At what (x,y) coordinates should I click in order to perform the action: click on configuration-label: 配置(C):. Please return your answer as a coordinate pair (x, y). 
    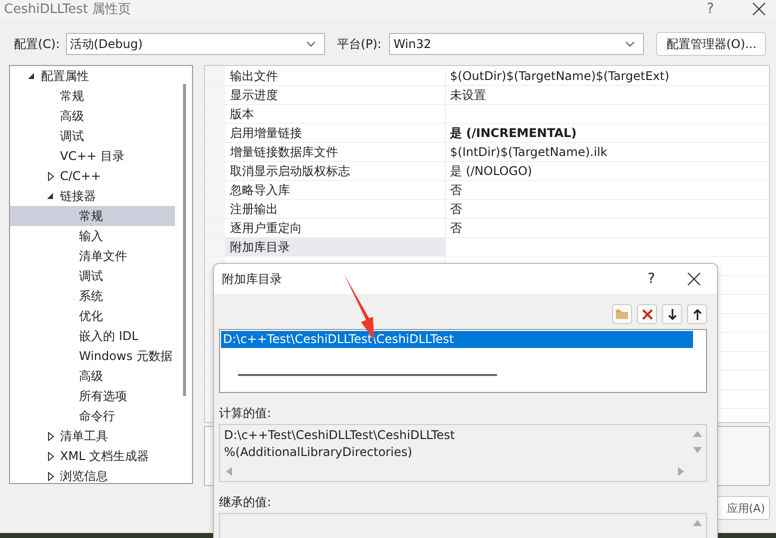
    Looking at the image, I should click on (37, 44).